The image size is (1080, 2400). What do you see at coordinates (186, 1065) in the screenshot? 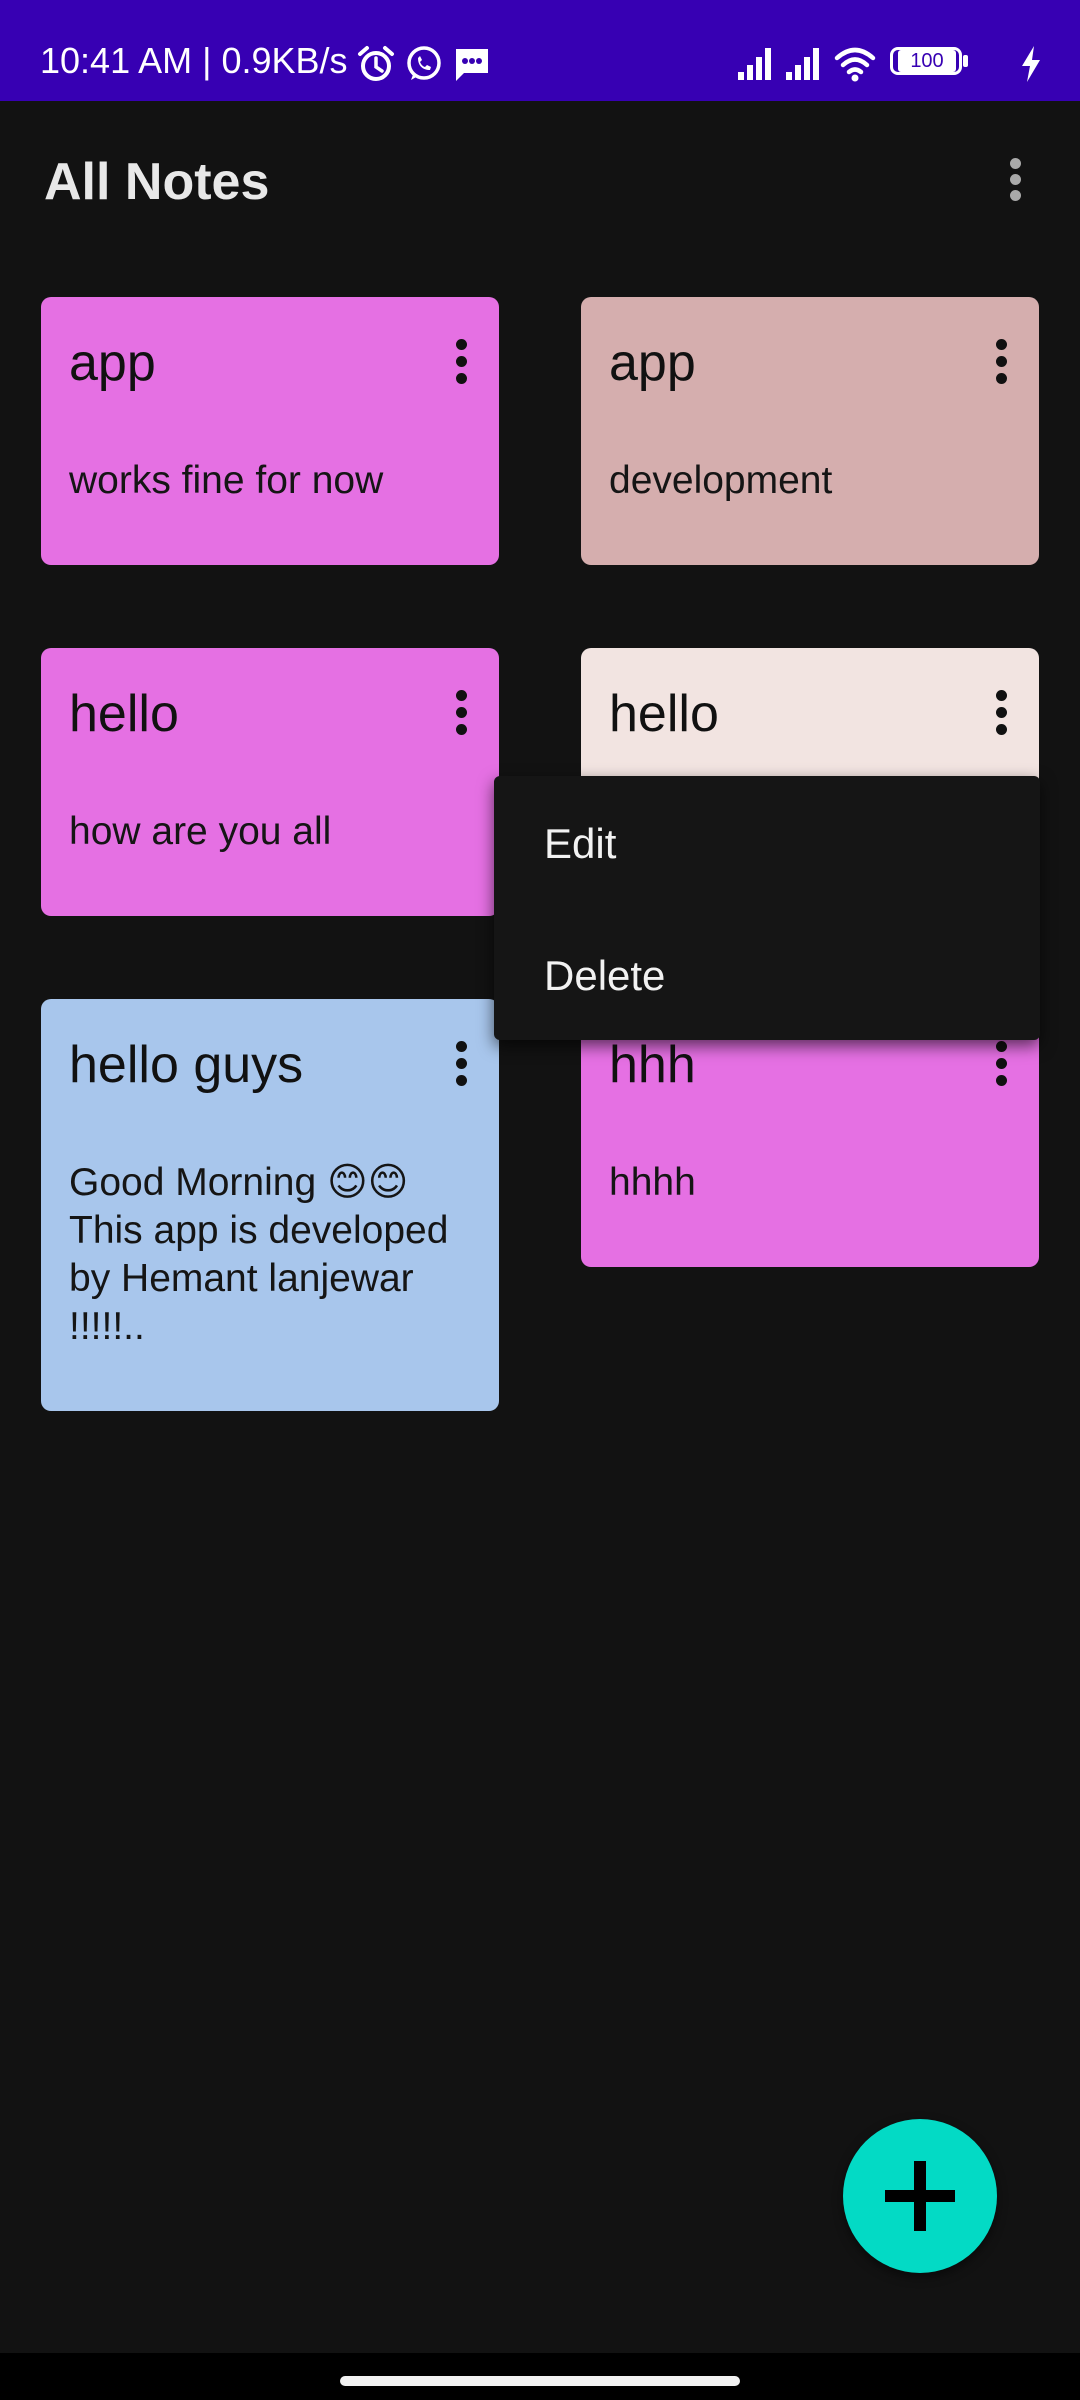
I see `note-title: hello guys` at bounding box center [186, 1065].